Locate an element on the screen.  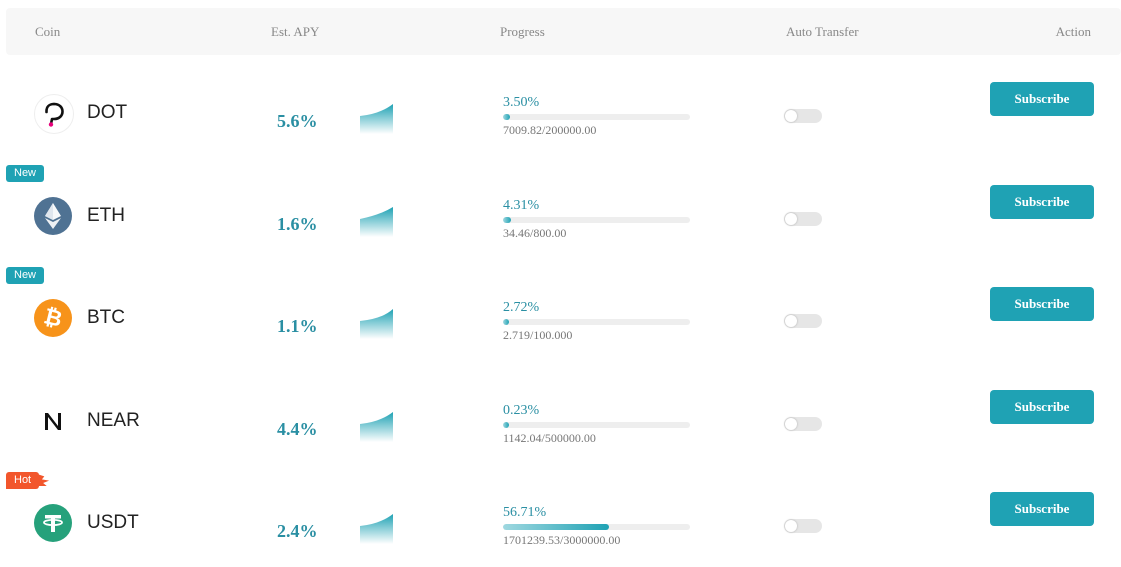
coin-name: BTC is located at coordinates (106, 317).